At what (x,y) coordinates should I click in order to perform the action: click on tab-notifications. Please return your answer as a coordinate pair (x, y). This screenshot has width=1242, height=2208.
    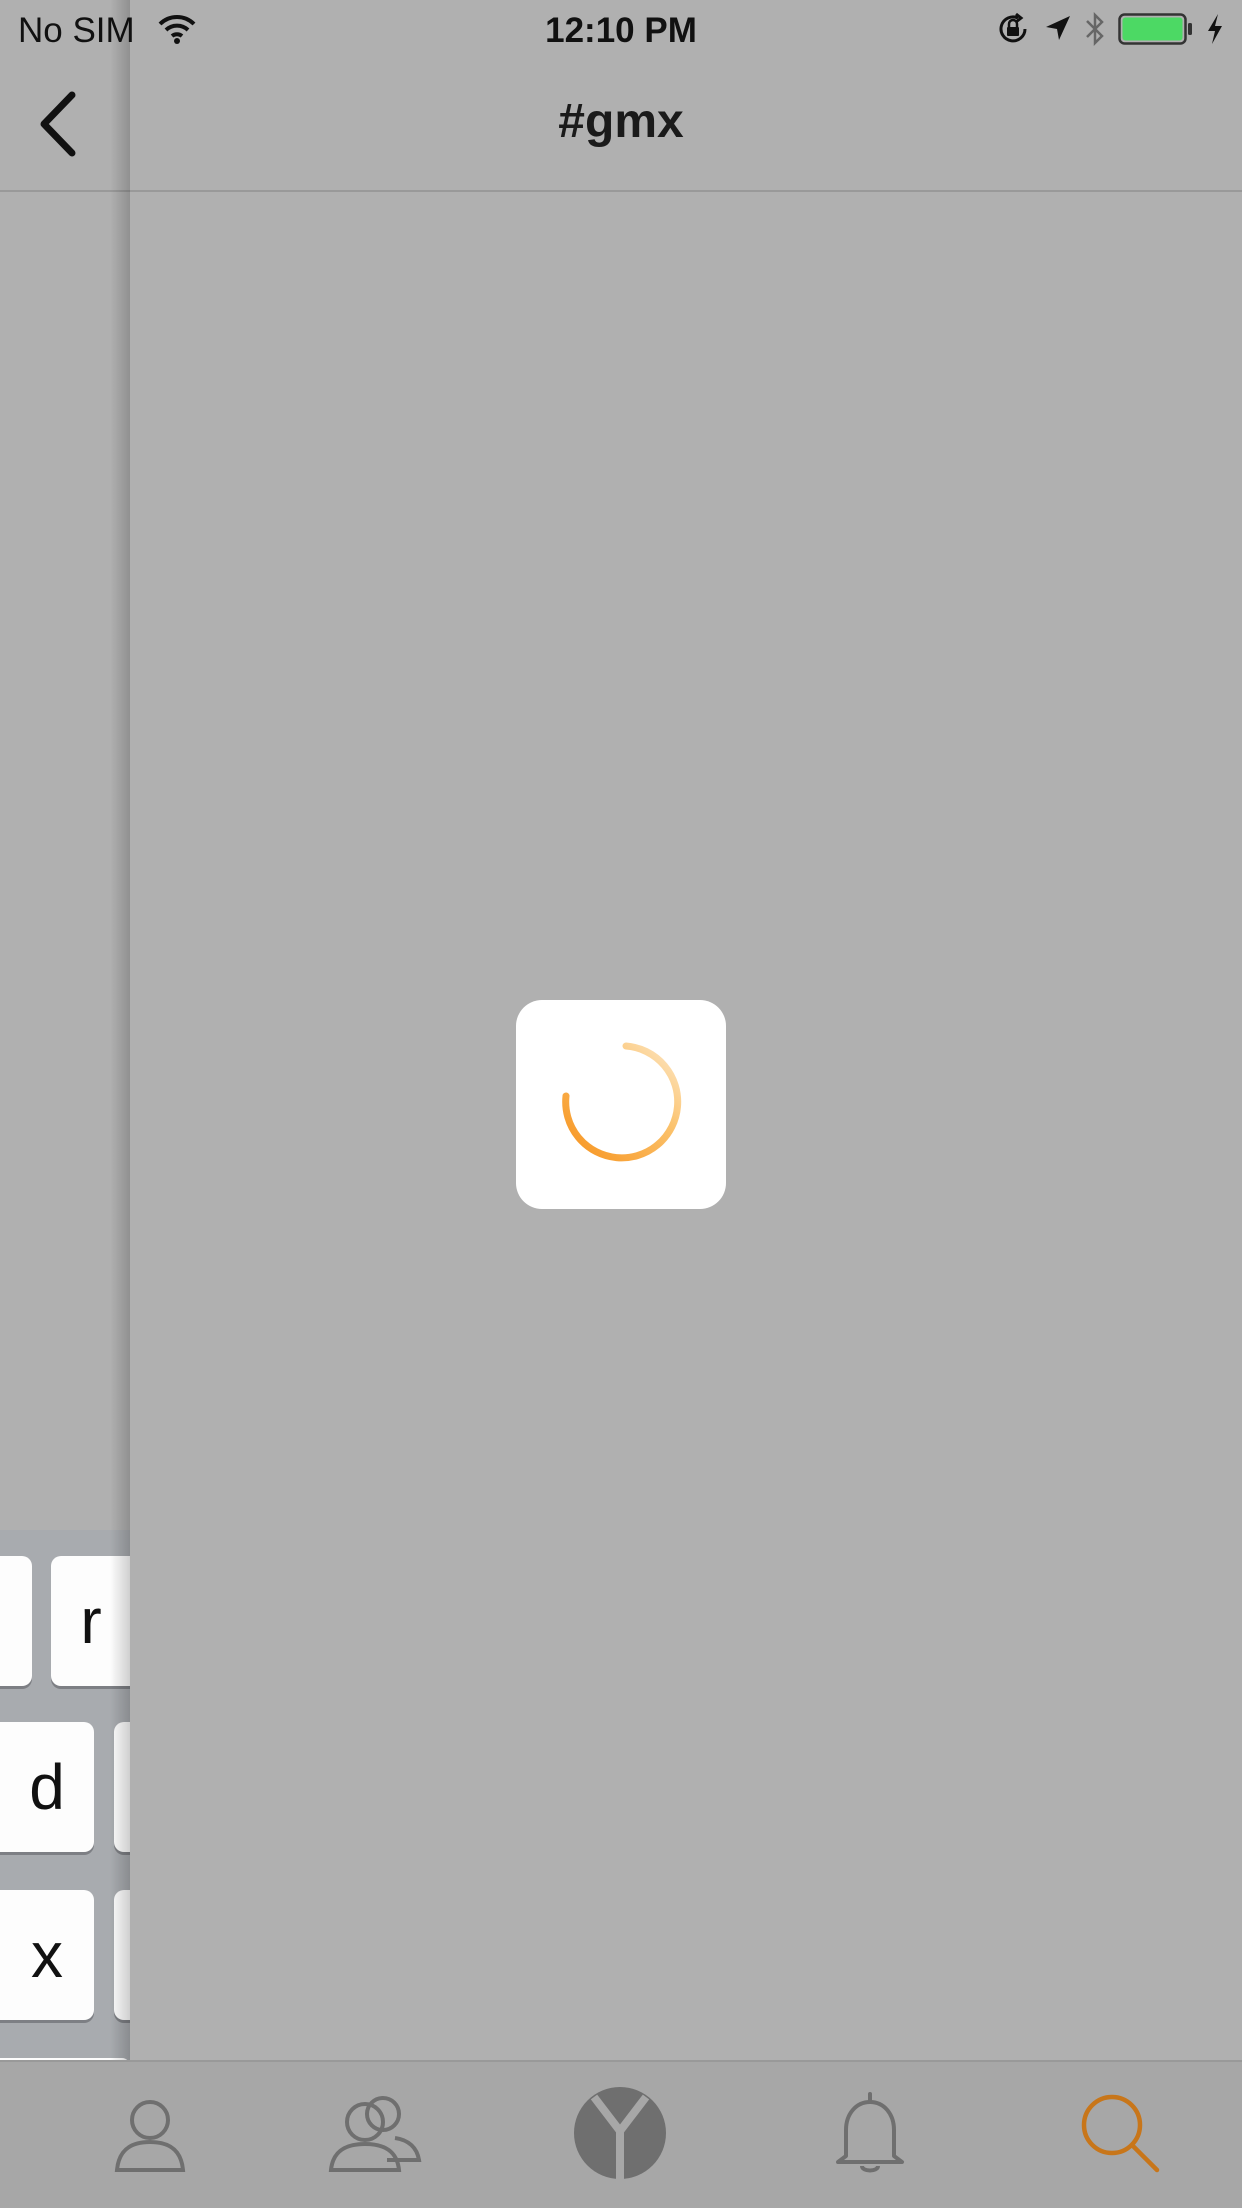
    Looking at the image, I should click on (870, 2135).